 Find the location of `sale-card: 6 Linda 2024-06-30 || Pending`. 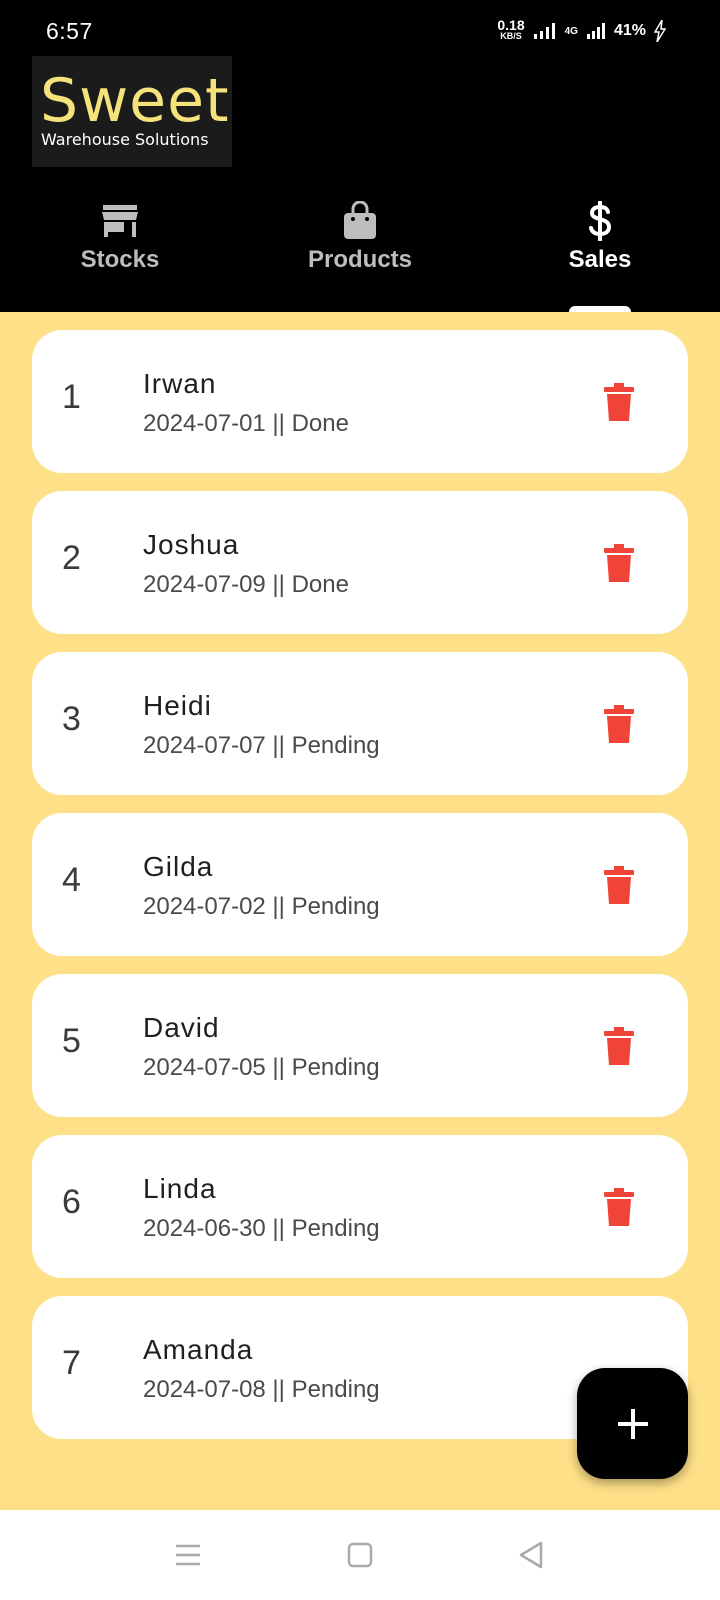

sale-card: 6 Linda 2024-06-30 || Pending is located at coordinates (360, 1206).